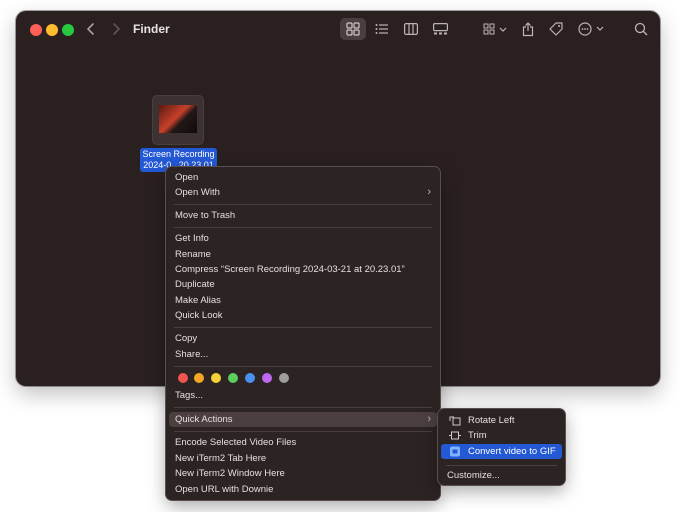 The width and height of the screenshot is (680, 512). I want to click on tag-icon, so click(556, 29).